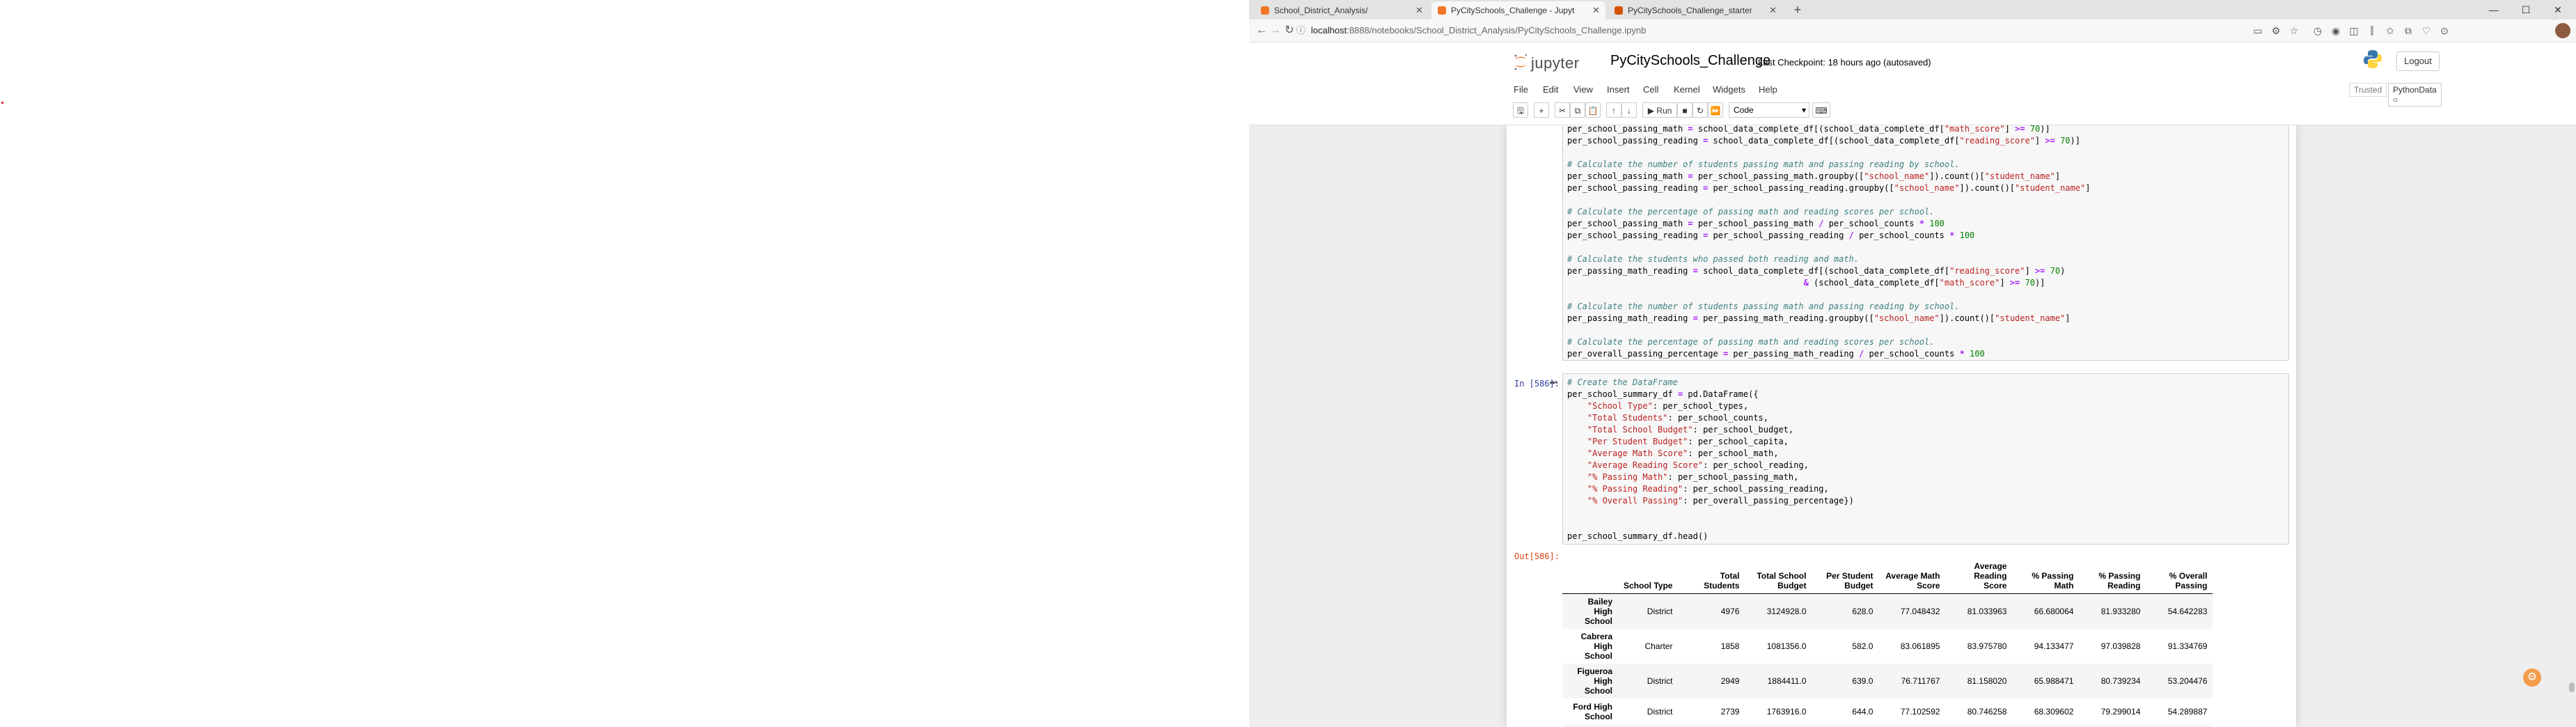 The height and width of the screenshot is (727, 2576). What do you see at coordinates (1541, 110) in the screenshot?
I see `insert-cell-button: +` at bounding box center [1541, 110].